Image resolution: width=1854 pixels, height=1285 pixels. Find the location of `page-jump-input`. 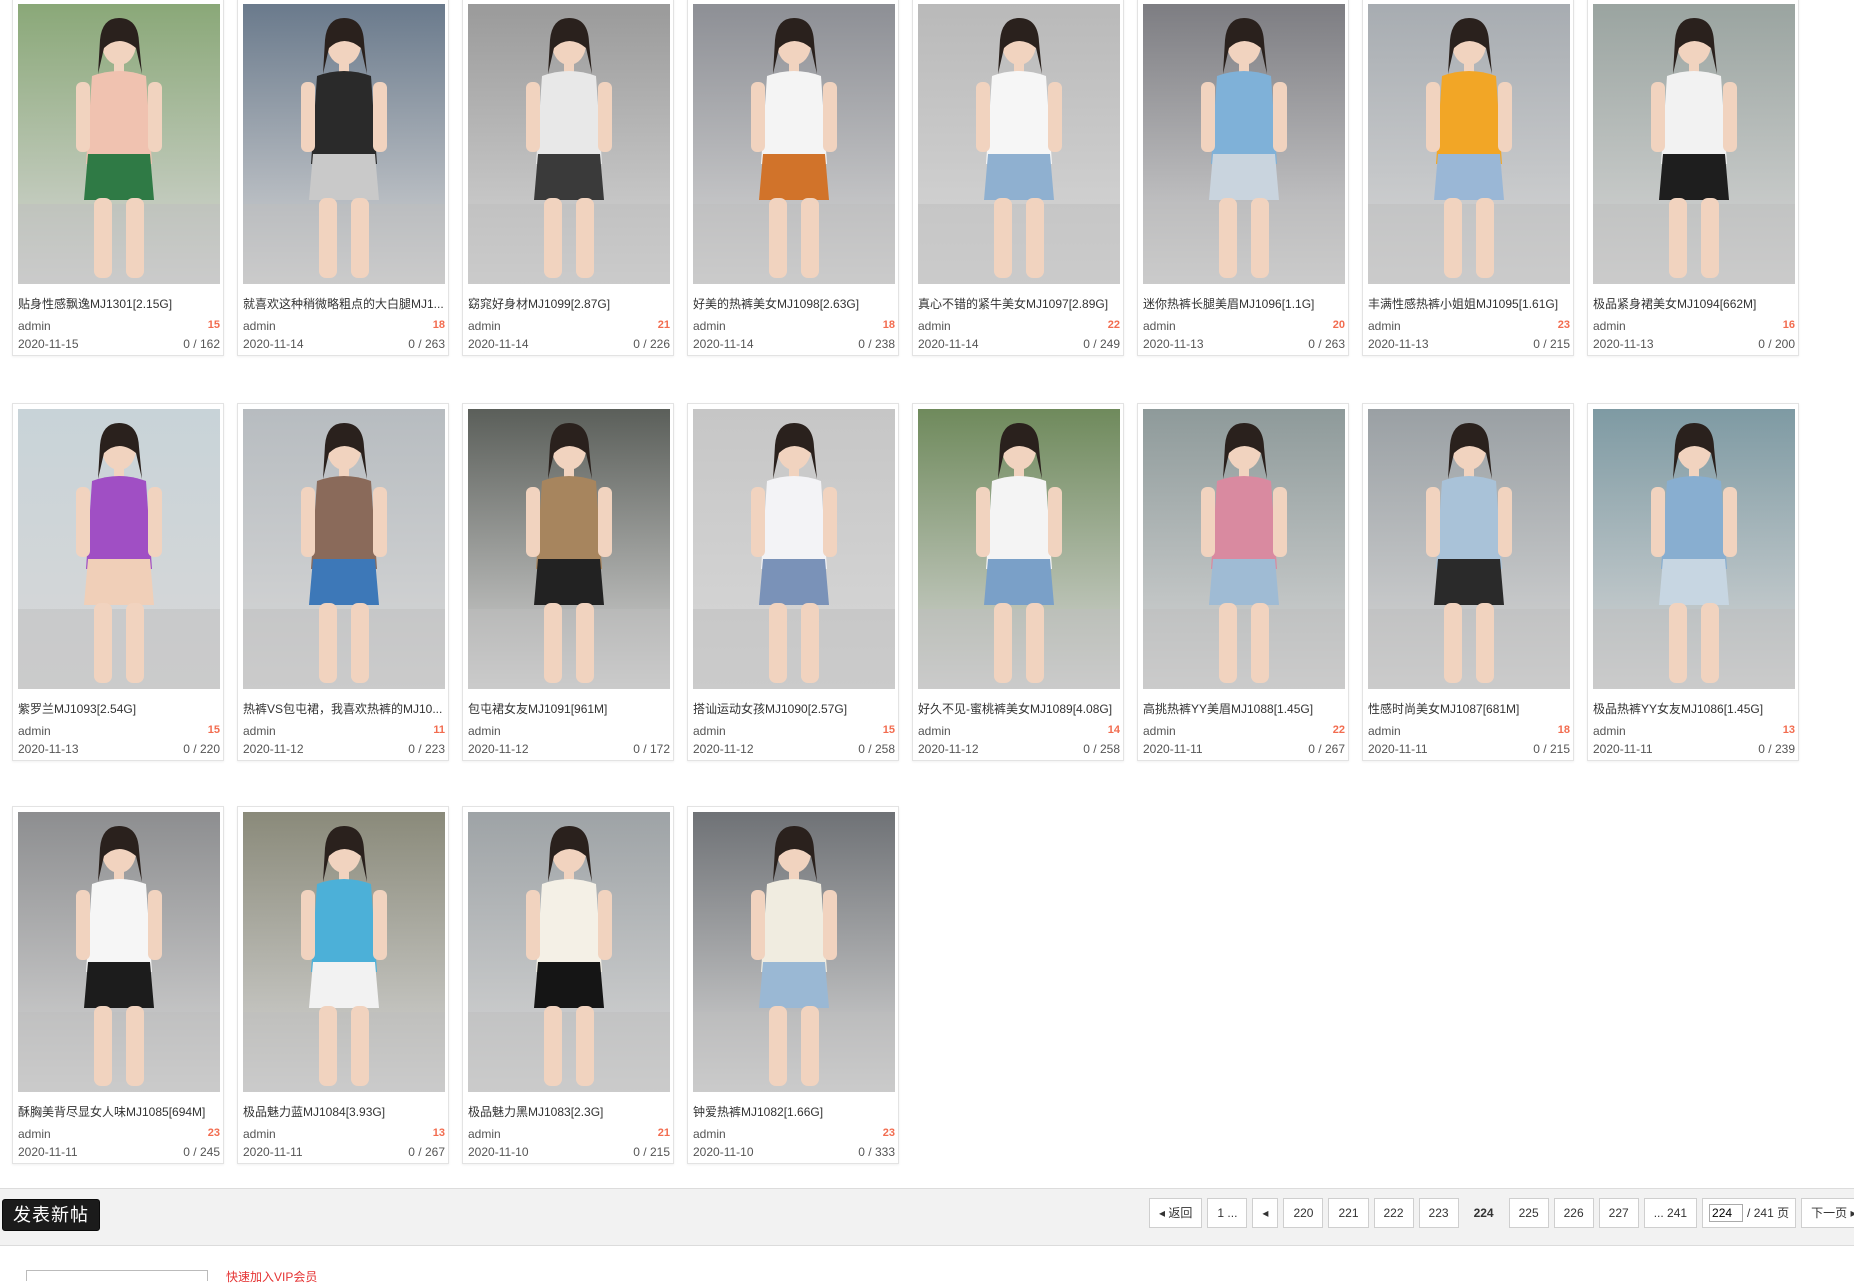

page-jump-input is located at coordinates (1726, 1213).